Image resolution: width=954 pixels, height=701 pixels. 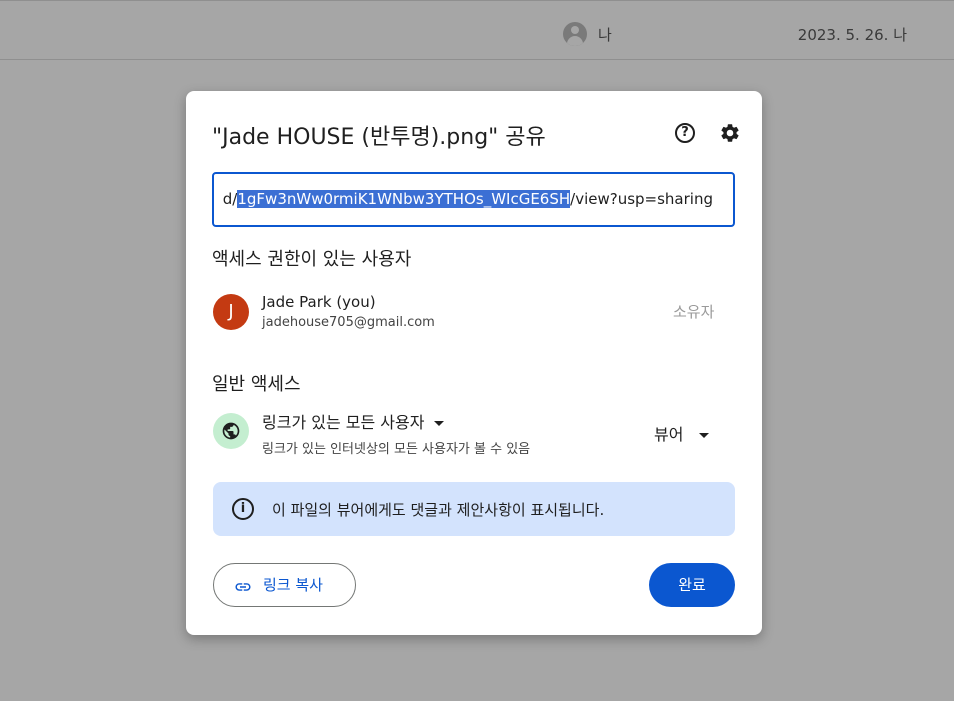 I want to click on info-banner: i 이 파일의 뷰어에게도 댓글과 제안사항이 표시됩니다., so click(x=474, y=509).